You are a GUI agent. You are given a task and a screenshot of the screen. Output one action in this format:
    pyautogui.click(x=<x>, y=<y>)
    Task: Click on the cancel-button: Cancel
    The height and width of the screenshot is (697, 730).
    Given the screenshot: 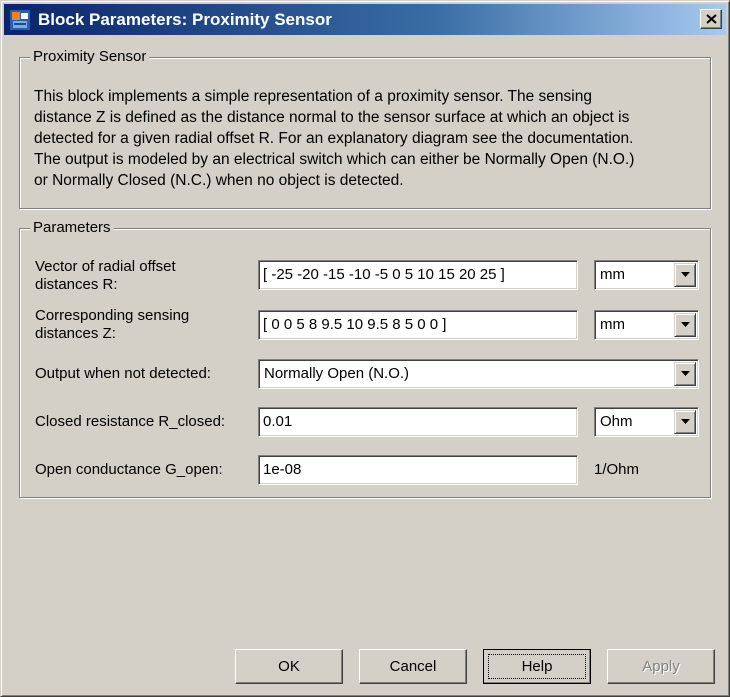 What is the action you would take?
    pyautogui.click(x=413, y=666)
    